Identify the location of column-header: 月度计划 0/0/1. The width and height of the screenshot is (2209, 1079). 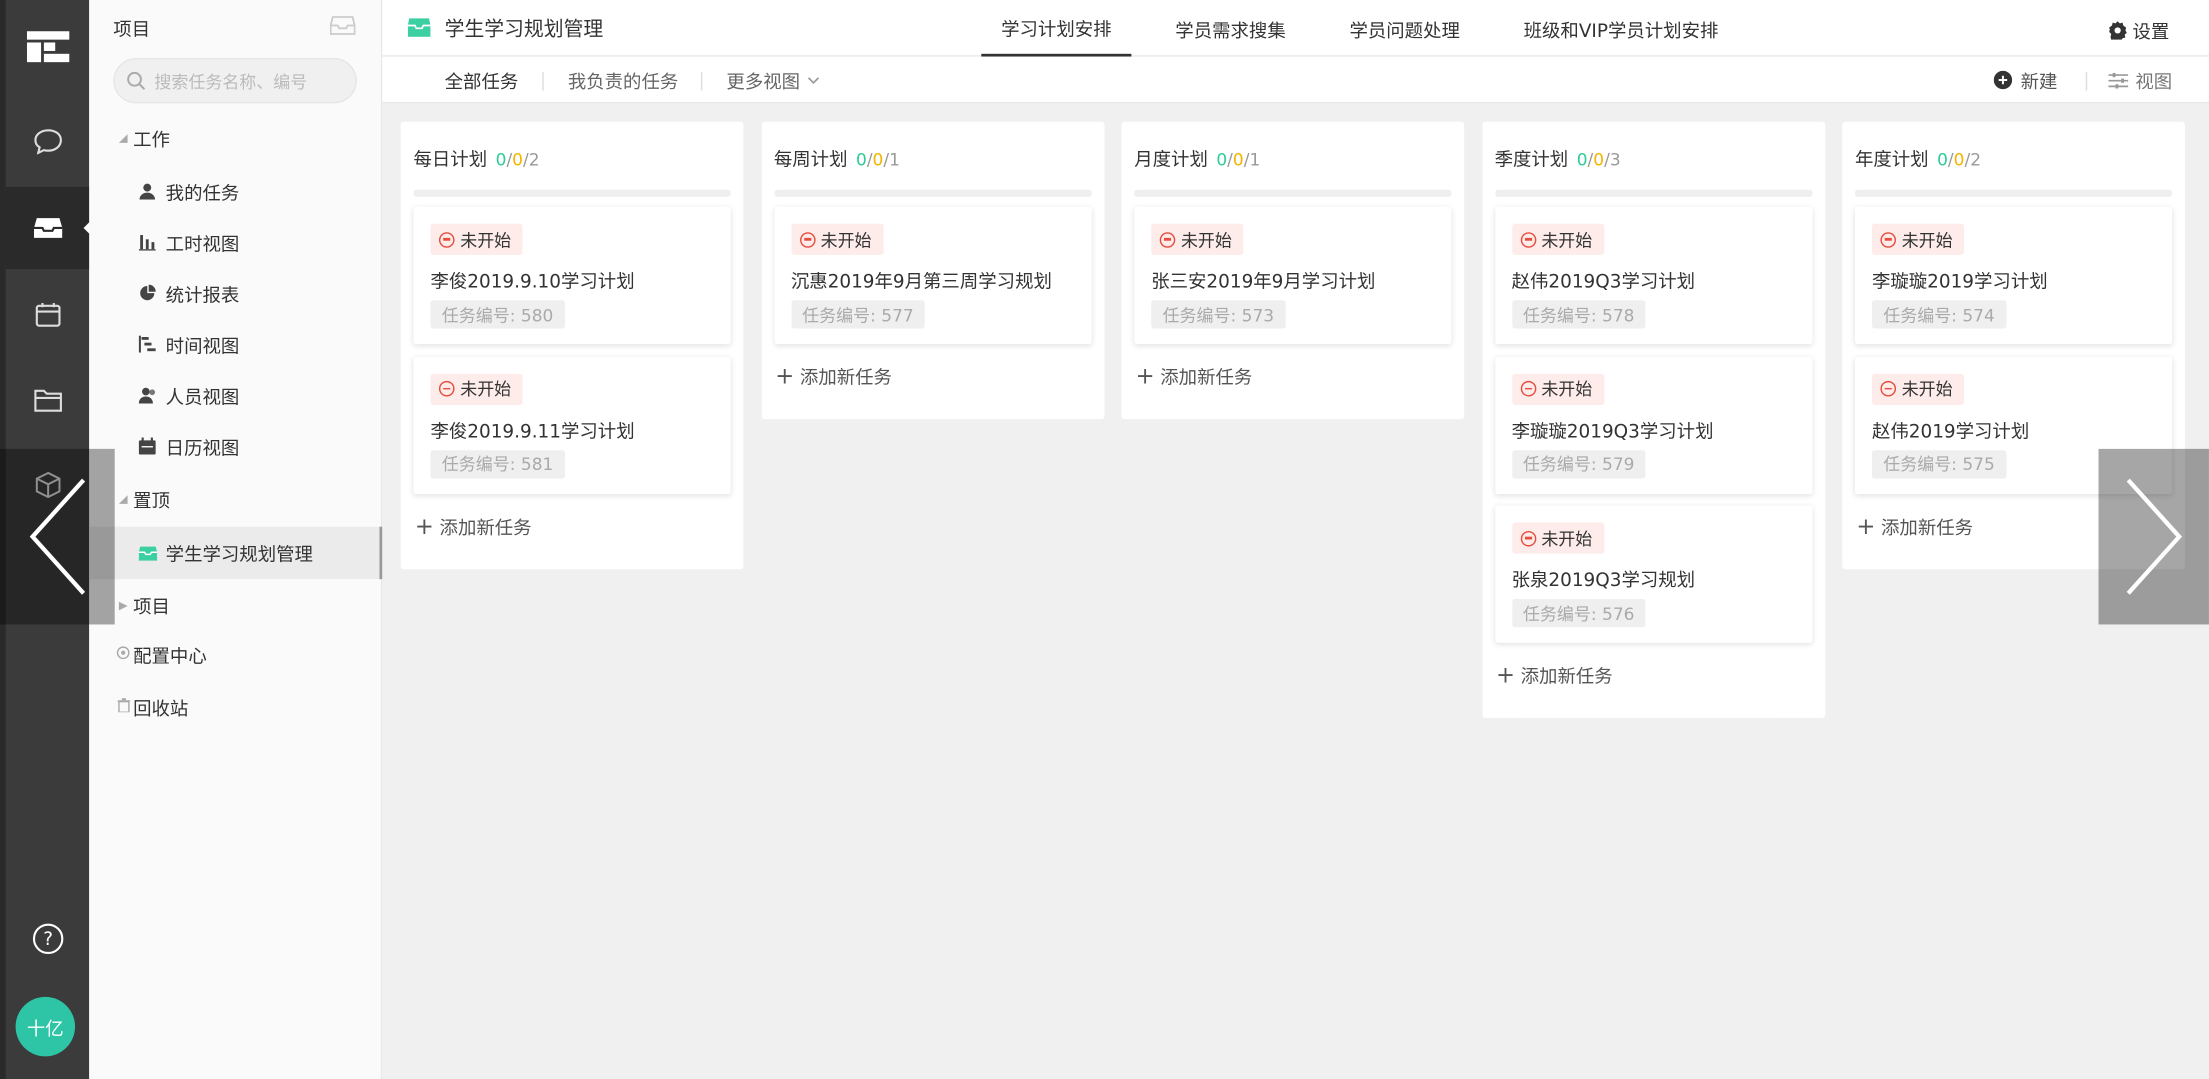
(1197, 157).